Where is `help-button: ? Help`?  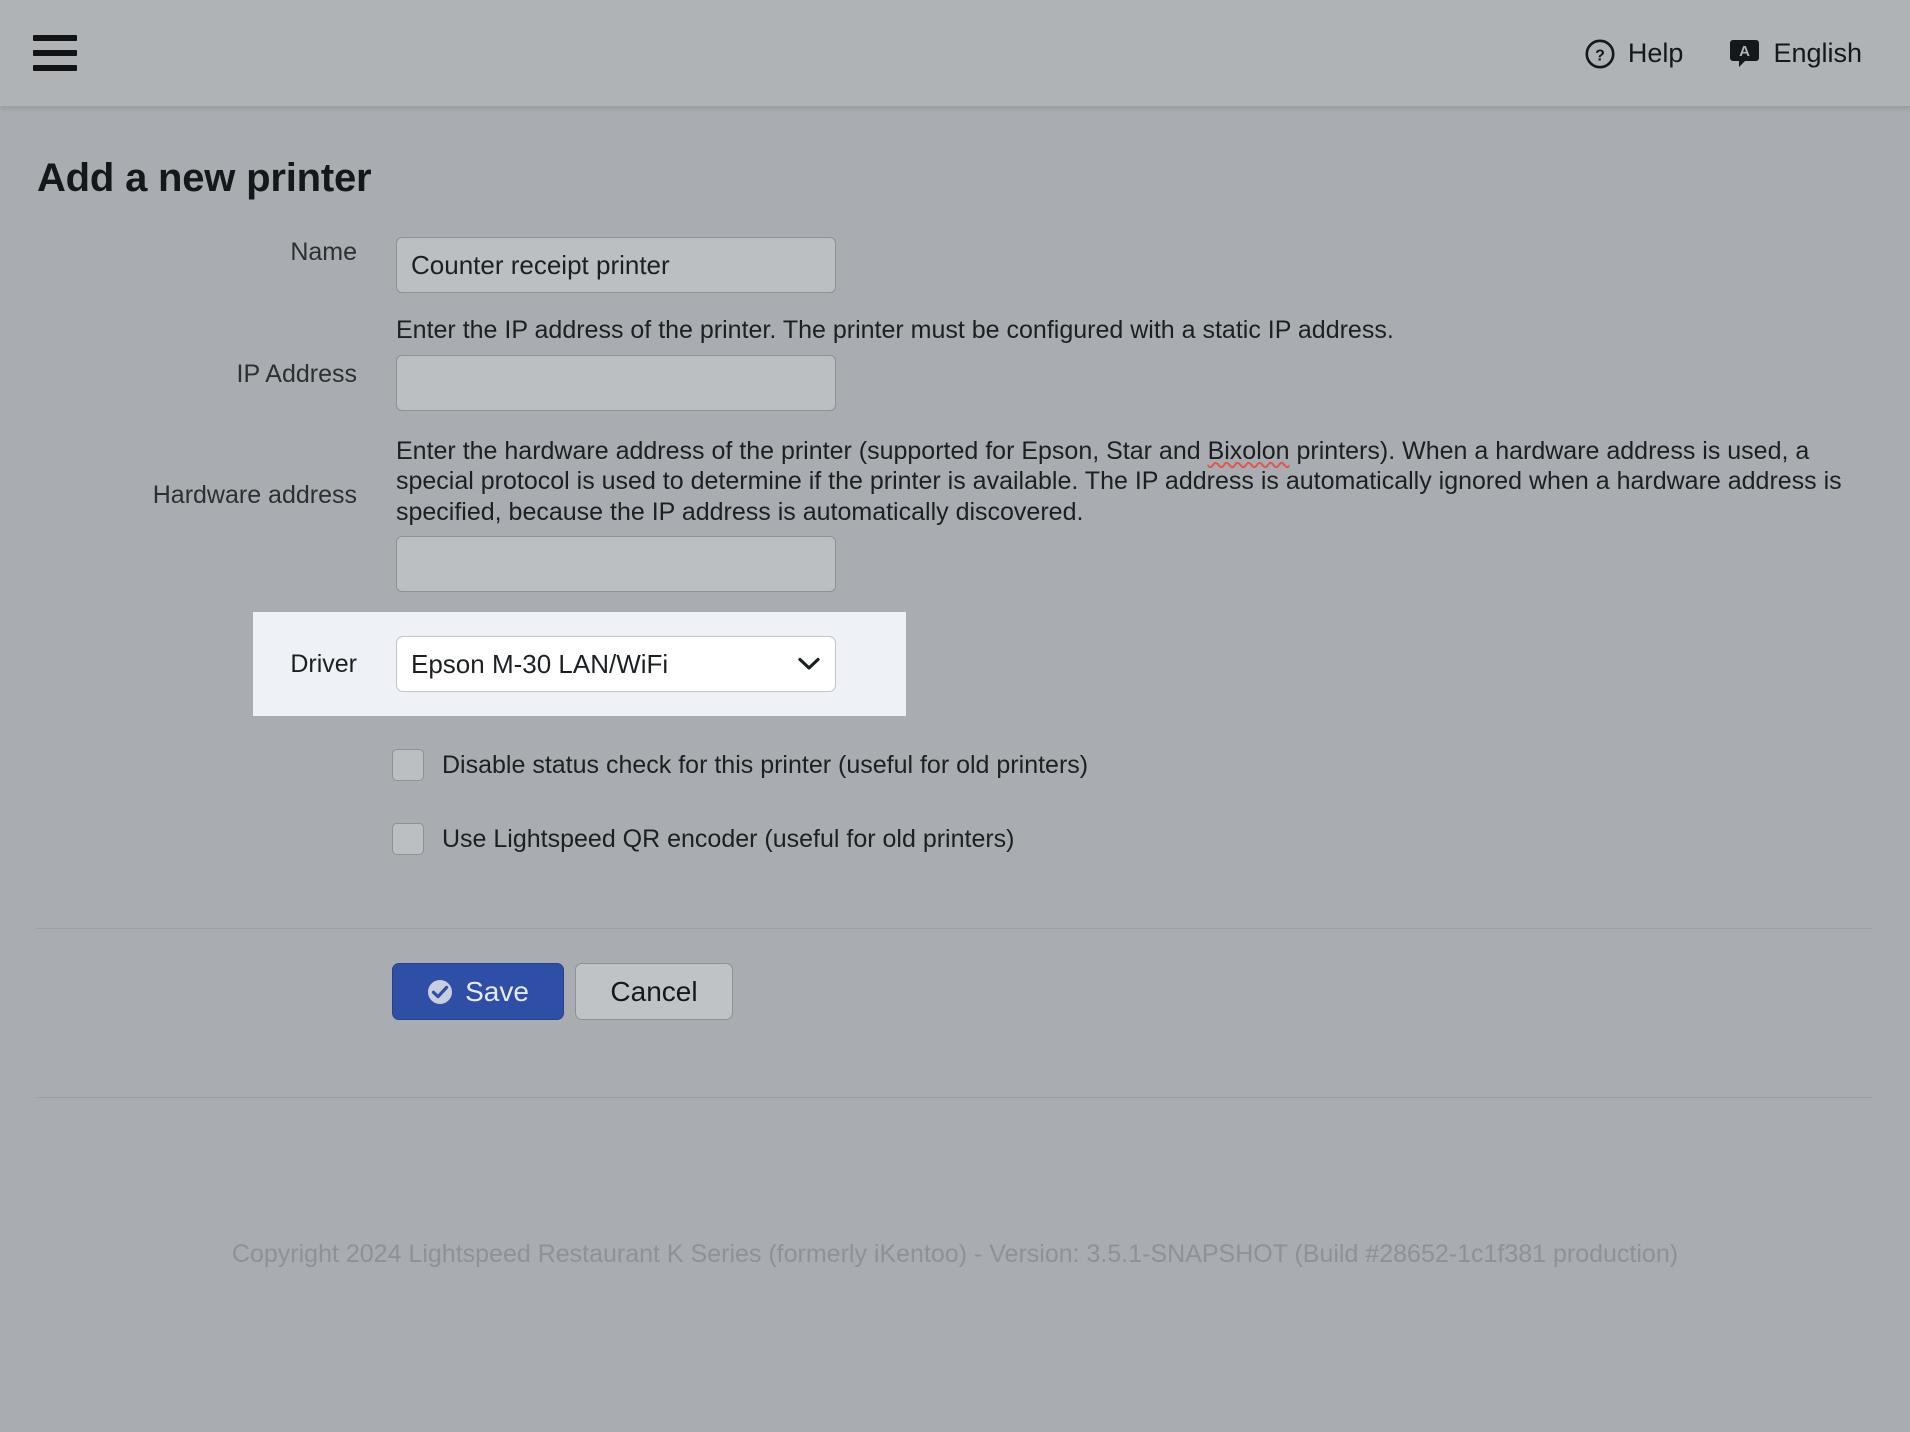
help-button: ? Help is located at coordinates (1634, 53).